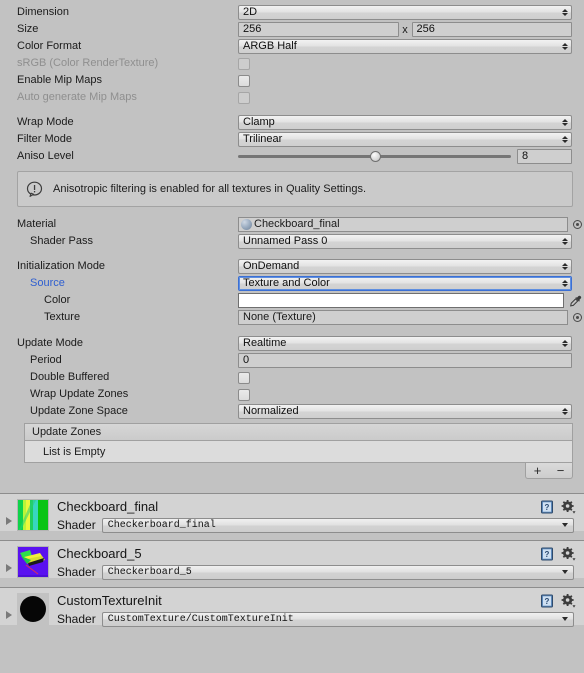  What do you see at coordinates (108, 506) in the screenshot?
I see `material-name: Checkboard_final` at bounding box center [108, 506].